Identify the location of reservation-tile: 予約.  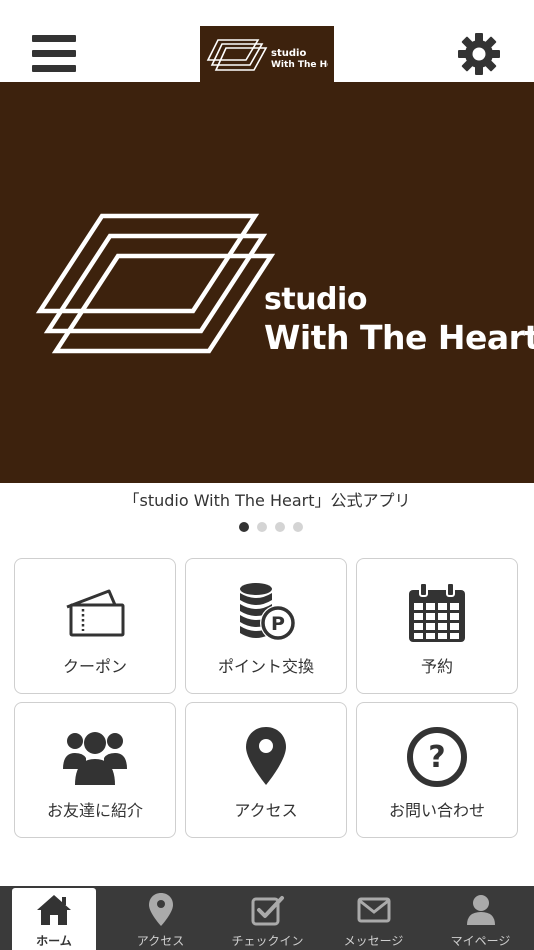
(437, 626).